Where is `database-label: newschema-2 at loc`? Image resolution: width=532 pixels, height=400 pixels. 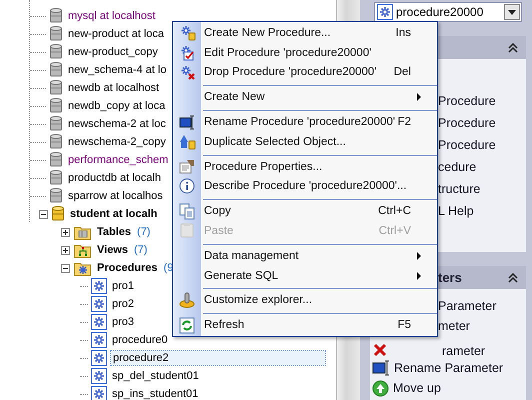 database-label: newschema-2 at loc is located at coordinates (117, 124).